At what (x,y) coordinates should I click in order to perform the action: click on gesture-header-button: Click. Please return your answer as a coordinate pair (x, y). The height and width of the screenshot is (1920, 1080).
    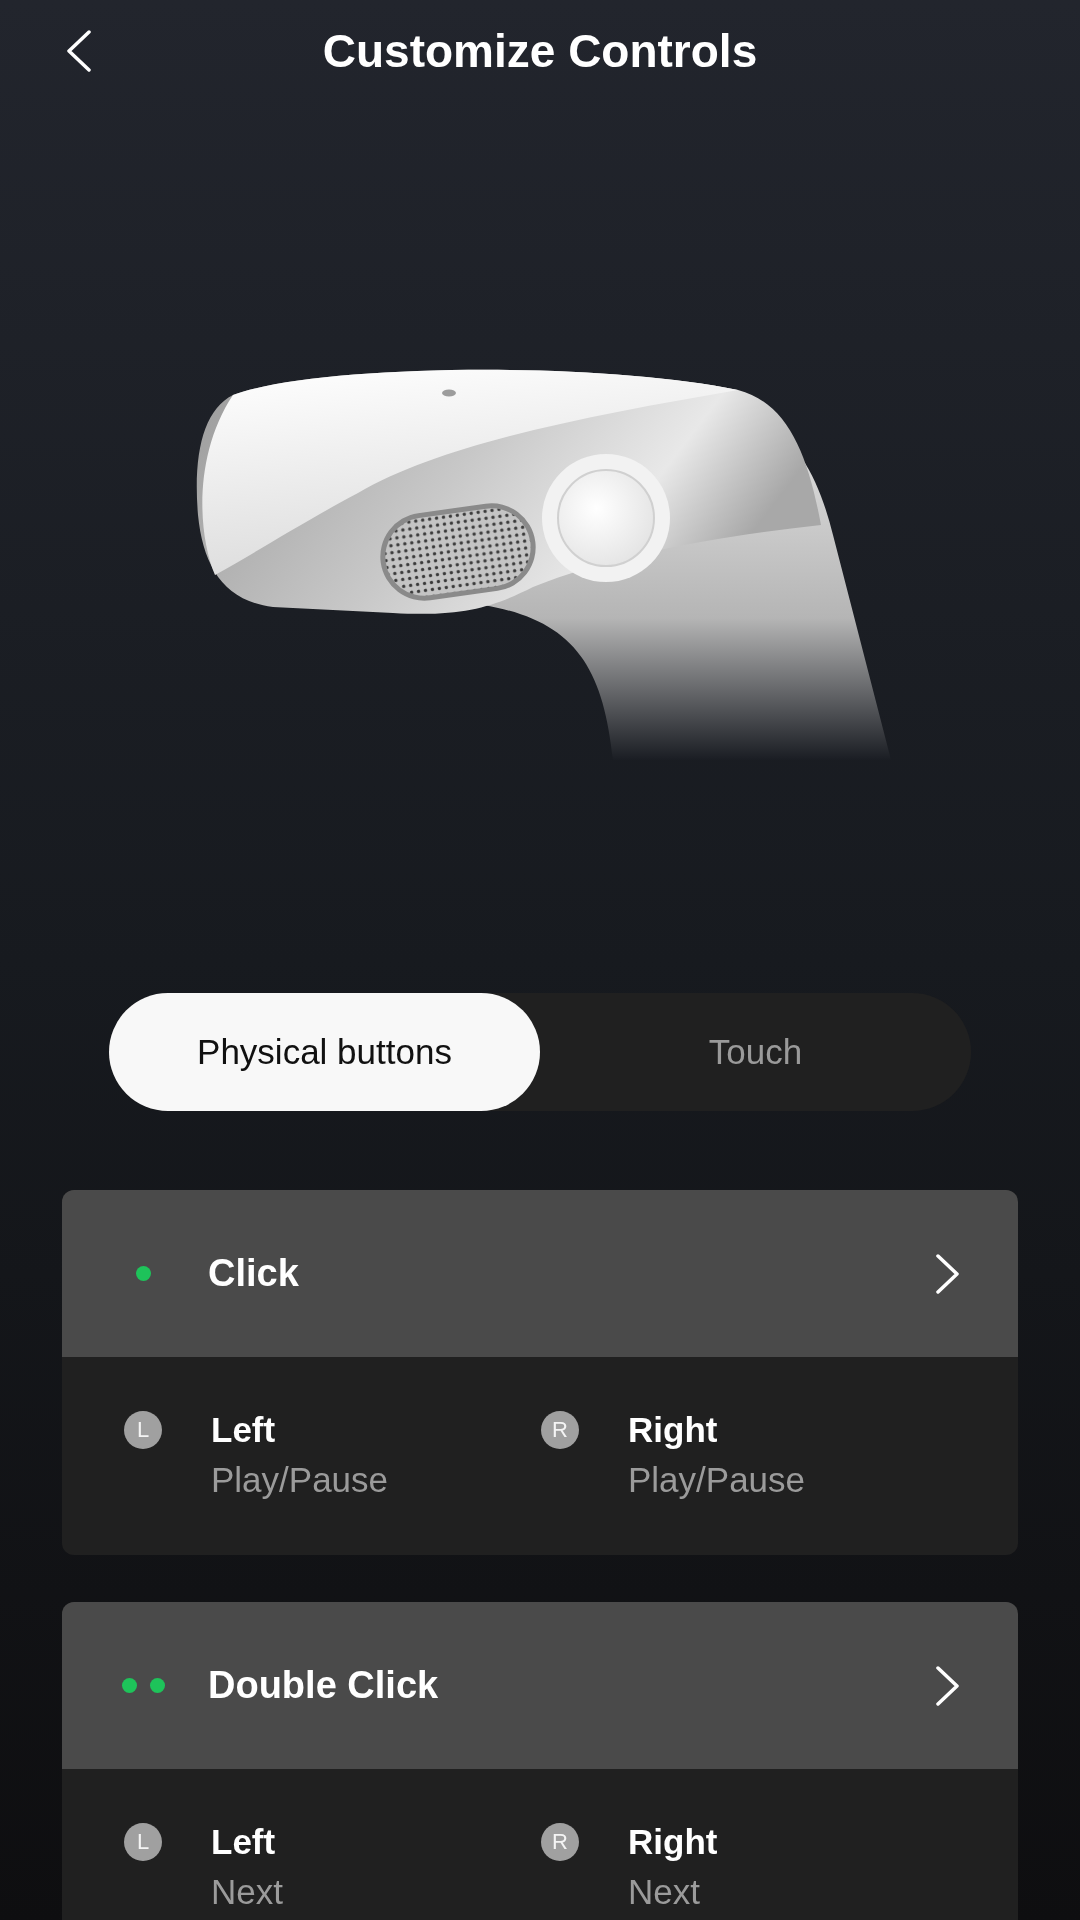
    Looking at the image, I should click on (540, 1273).